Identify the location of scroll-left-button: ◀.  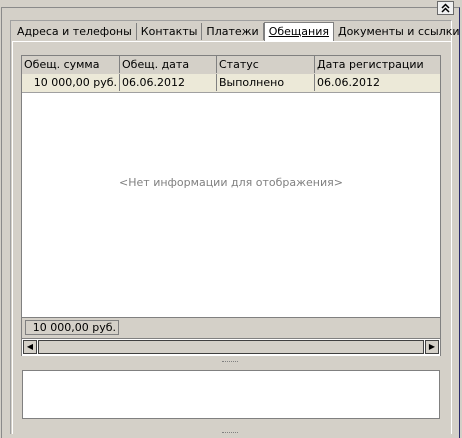
(30, 347).